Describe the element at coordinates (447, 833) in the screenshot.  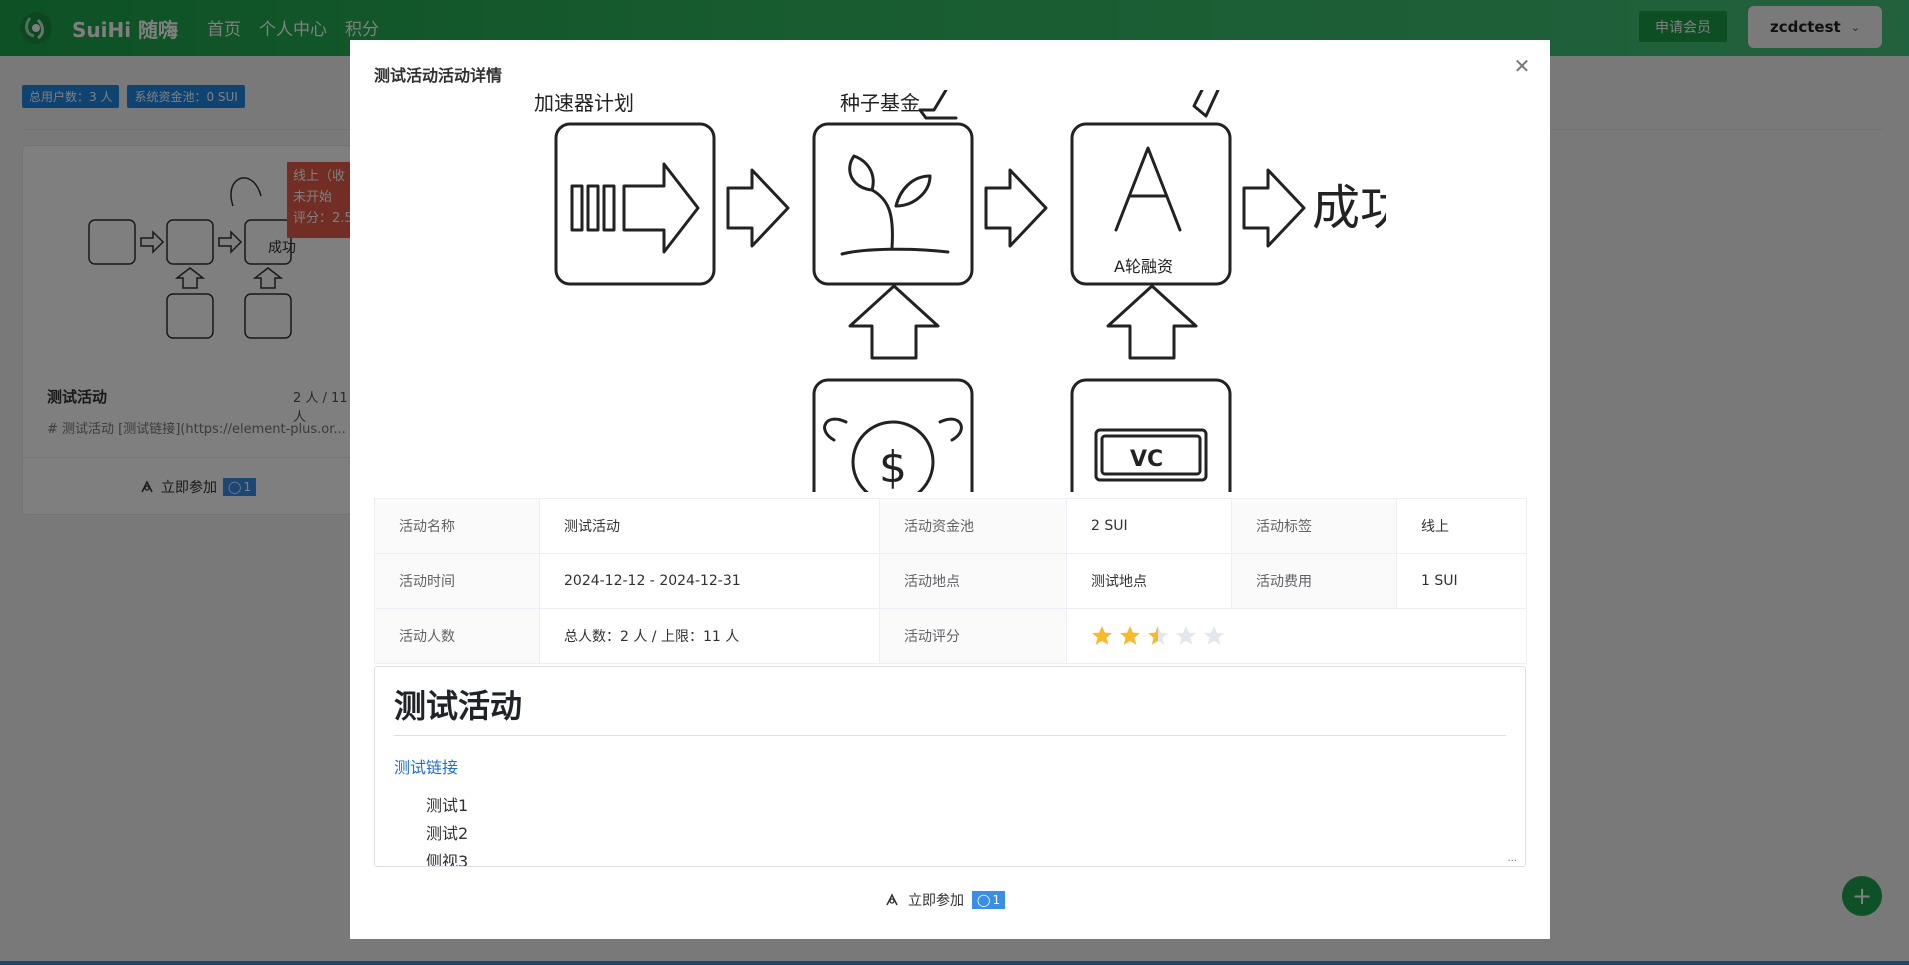
I see `list-item: 测试2` at that location.